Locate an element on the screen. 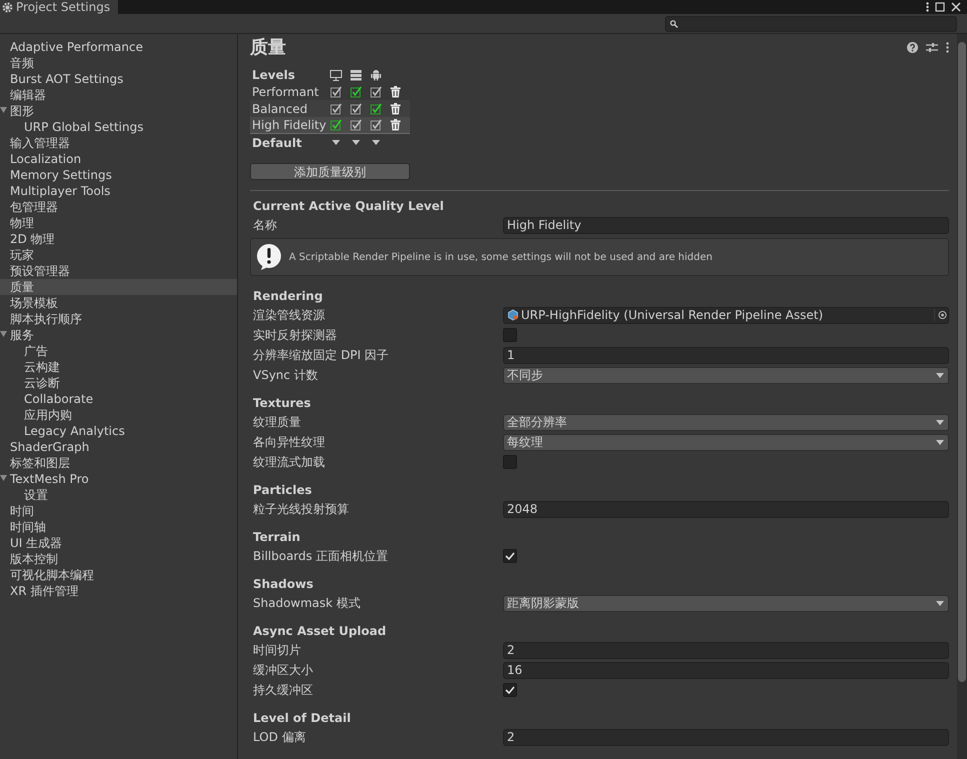 This screenshot has height=759, width=967. sidebar-item: 版本控制 is located at coordinates (118, 559).